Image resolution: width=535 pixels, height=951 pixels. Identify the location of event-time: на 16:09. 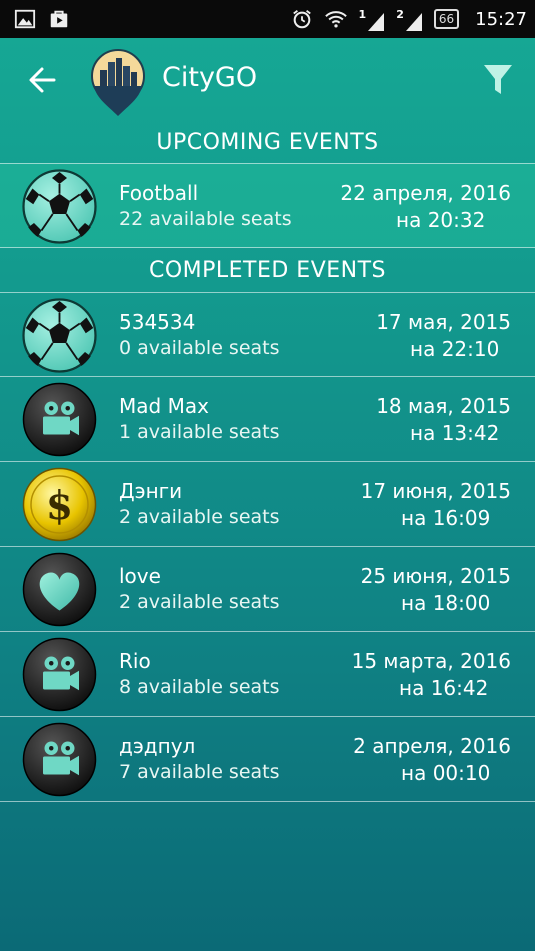
(446, 518).